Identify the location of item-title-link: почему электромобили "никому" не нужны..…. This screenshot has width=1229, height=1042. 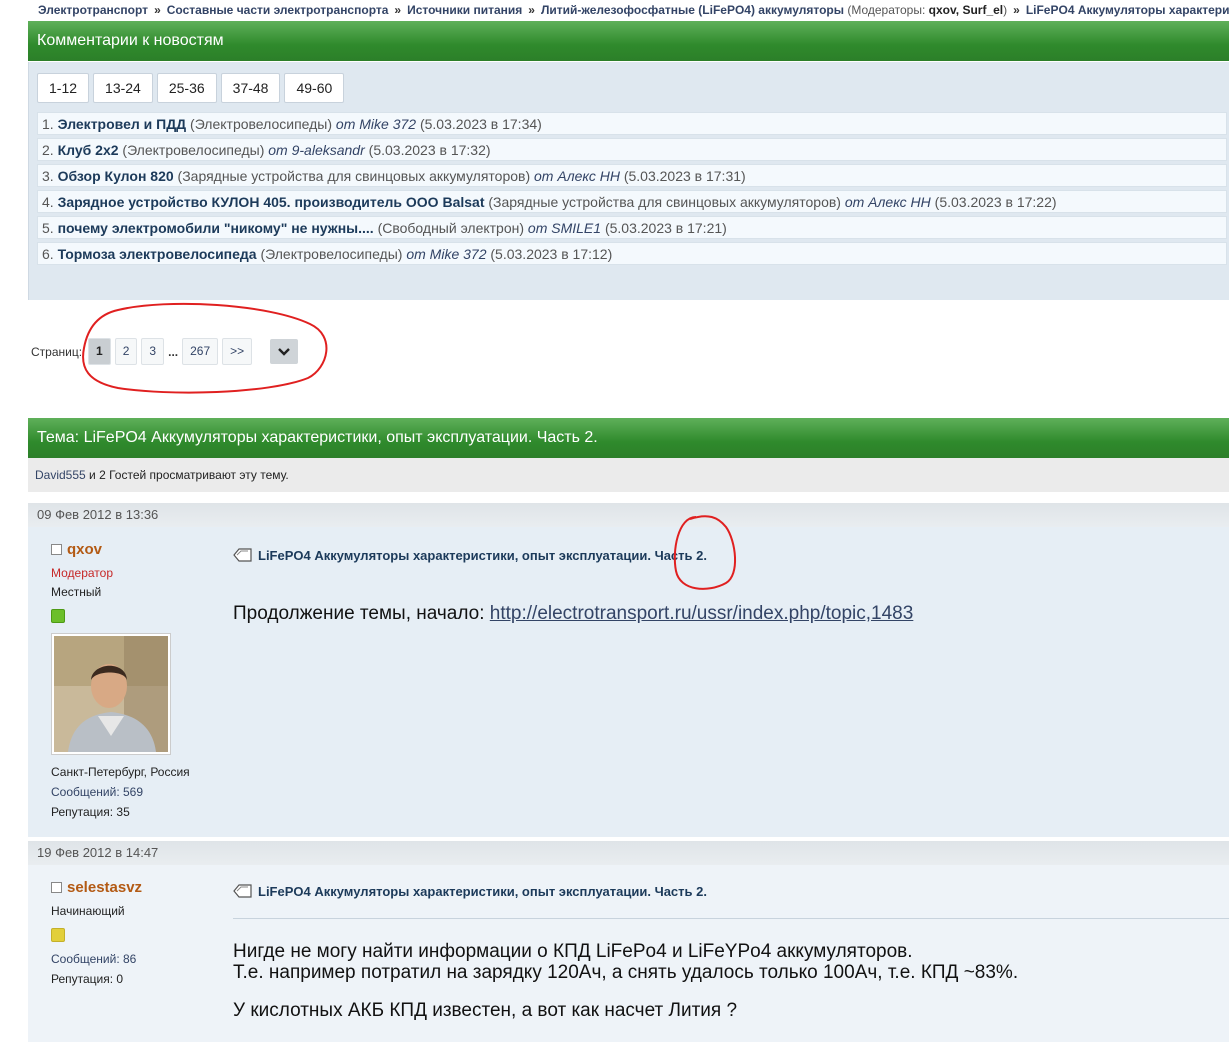
(216, 228).